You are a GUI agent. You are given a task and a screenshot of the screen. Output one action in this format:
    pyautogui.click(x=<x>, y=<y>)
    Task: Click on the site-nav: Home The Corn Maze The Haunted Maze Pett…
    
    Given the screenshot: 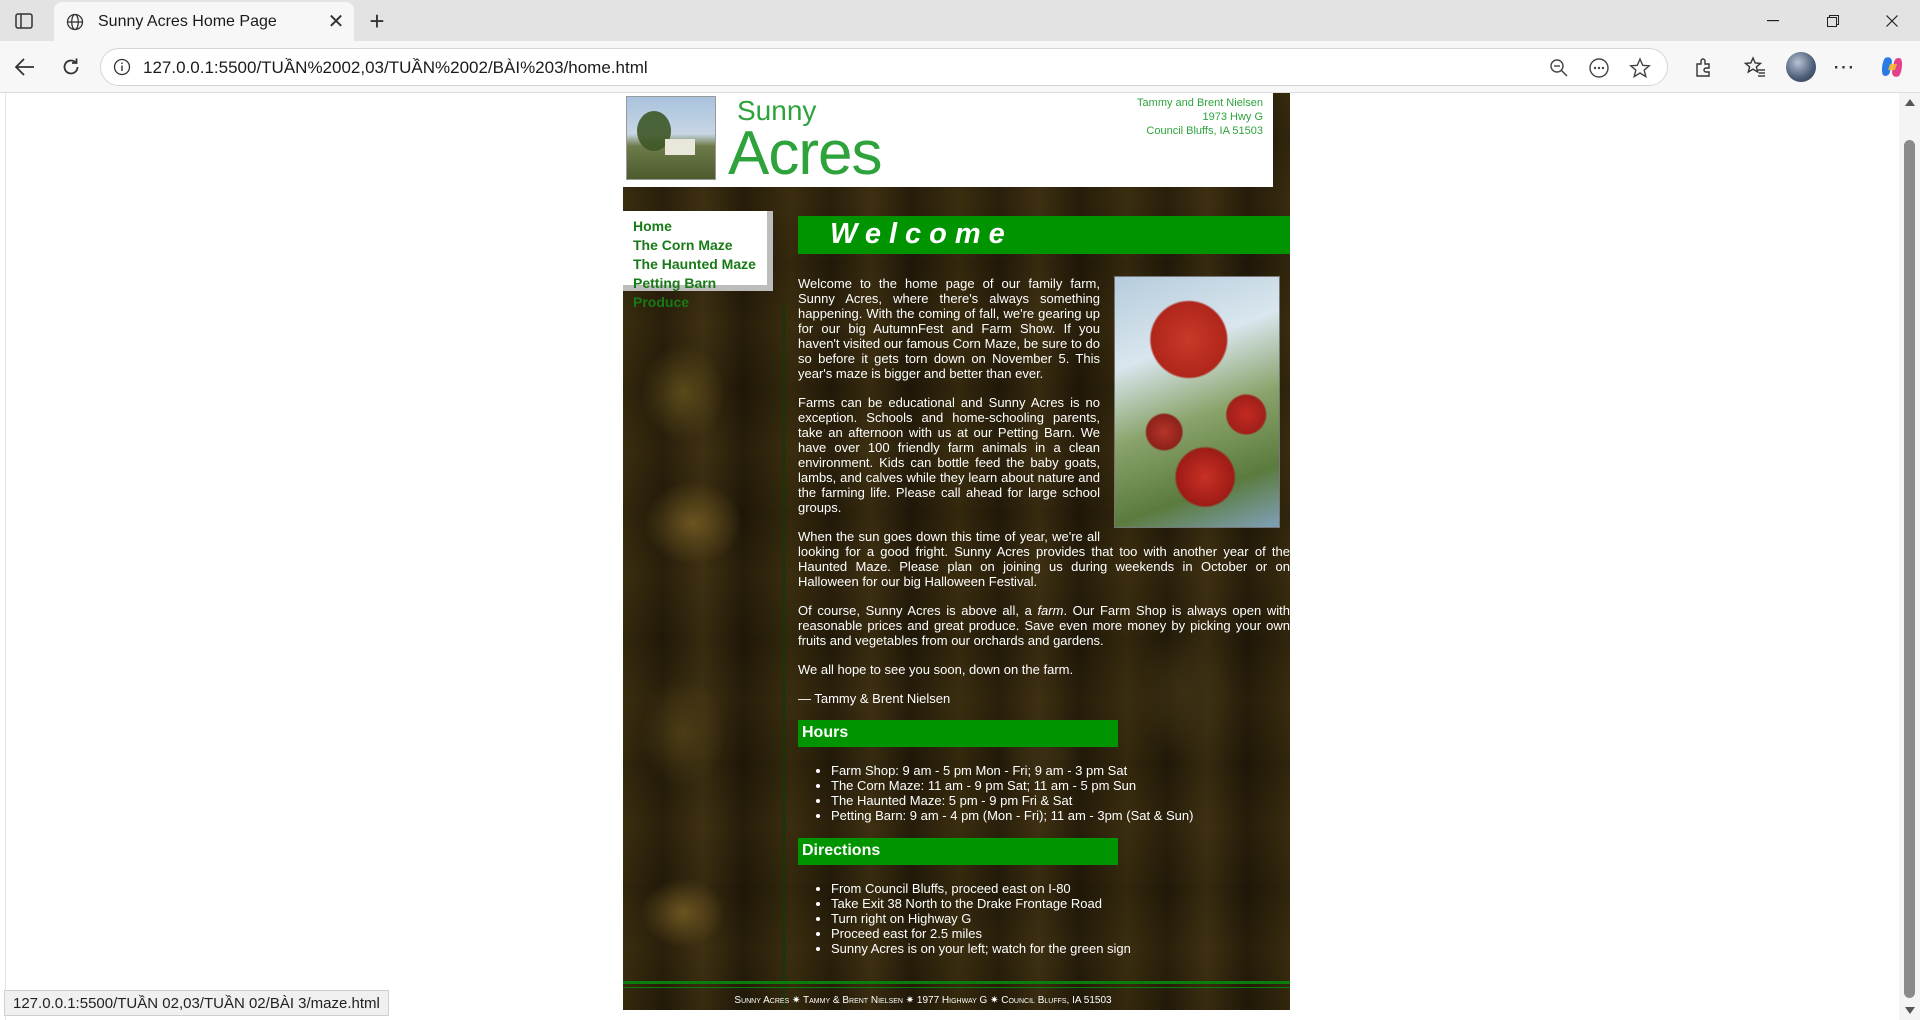 What is the action you would take?
    pyautogui.click(x=698, y=260)
    